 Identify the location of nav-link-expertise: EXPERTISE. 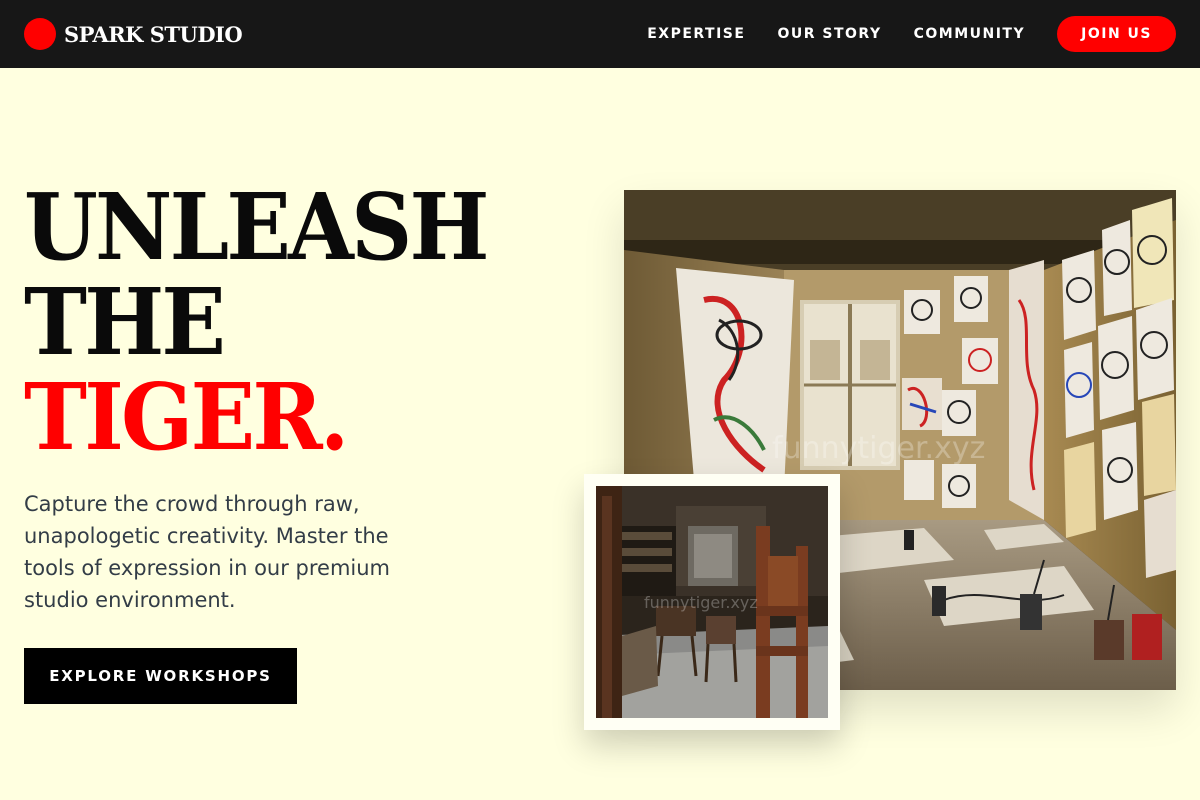
(696, 34).